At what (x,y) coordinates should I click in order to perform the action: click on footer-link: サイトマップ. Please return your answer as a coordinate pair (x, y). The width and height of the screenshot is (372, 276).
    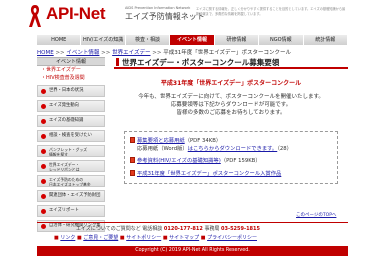
    Looking at the image, I should click on (184, 238).